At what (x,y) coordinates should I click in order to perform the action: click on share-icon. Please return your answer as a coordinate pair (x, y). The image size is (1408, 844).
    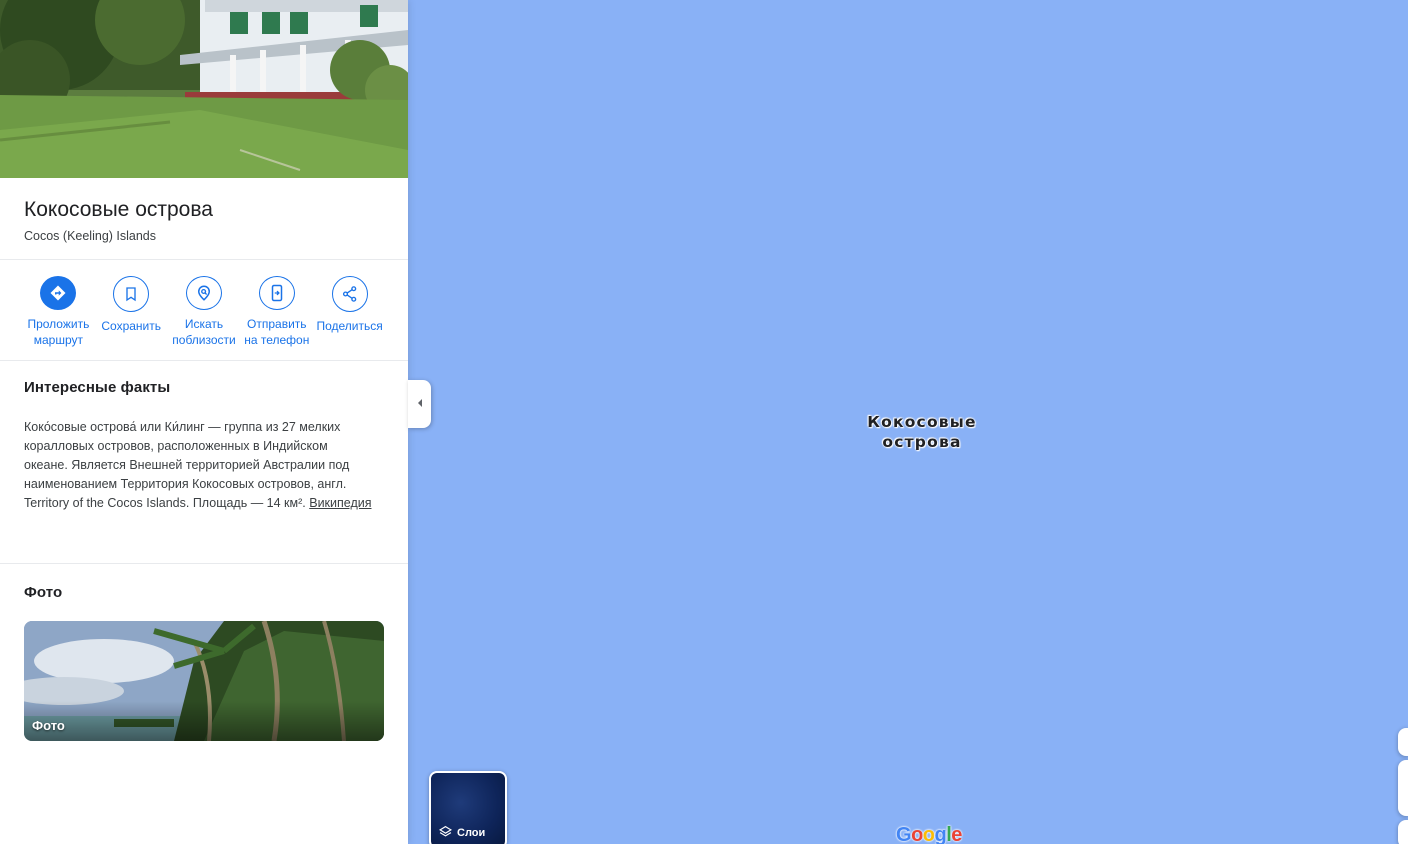
    Looking at the image, I should click on (349, 294).